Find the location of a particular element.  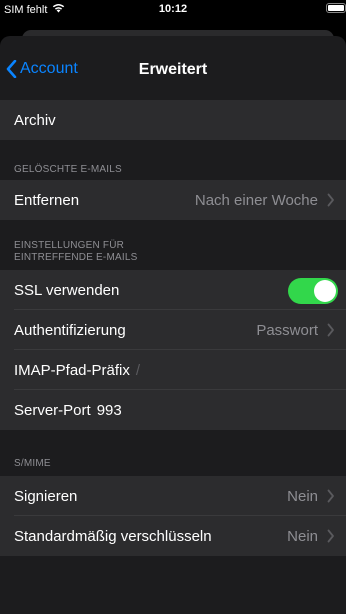

imap-prefix-row: IMAP-Pfad-Präfix / is located at coordinates (173, 370).